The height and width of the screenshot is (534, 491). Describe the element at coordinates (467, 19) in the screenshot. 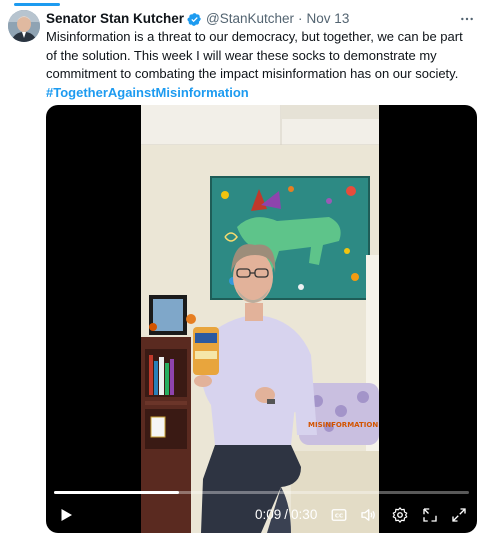

I see `more-icon` at that location.